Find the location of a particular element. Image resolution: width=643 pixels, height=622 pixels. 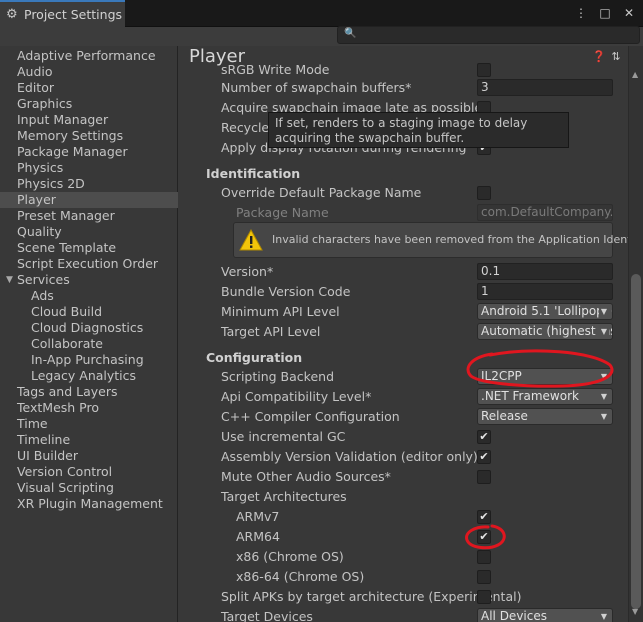

dropdown-select: Automatic (highest installed)▼ is located at coordinates (545, 331).